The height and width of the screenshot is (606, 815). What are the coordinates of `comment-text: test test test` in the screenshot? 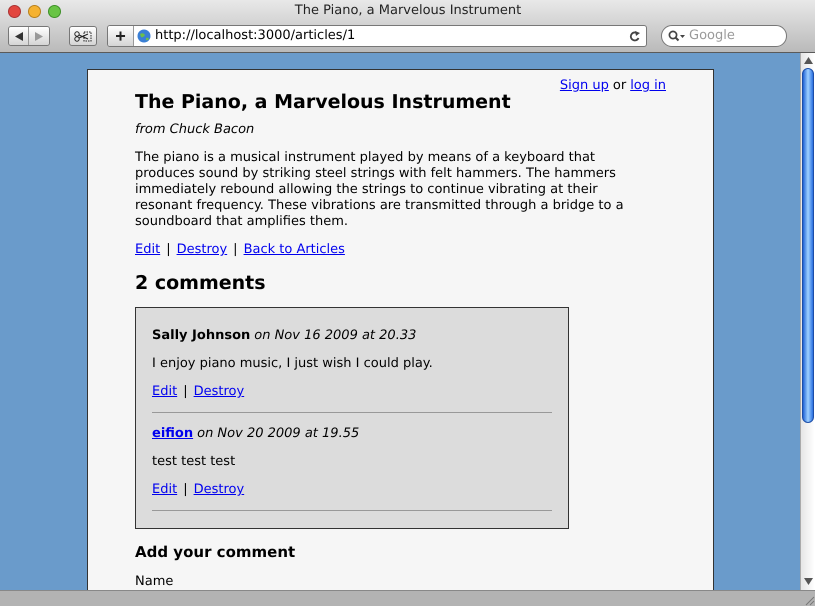 It's located at (194, 462).